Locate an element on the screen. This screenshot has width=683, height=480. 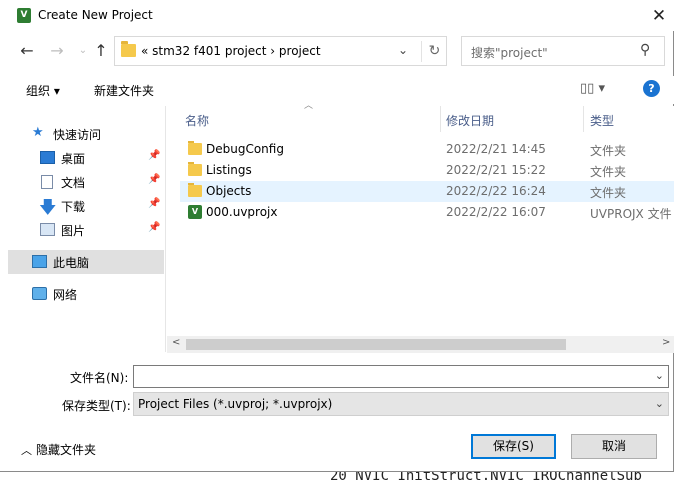
computer-icon is located at coordinates (39, 261).